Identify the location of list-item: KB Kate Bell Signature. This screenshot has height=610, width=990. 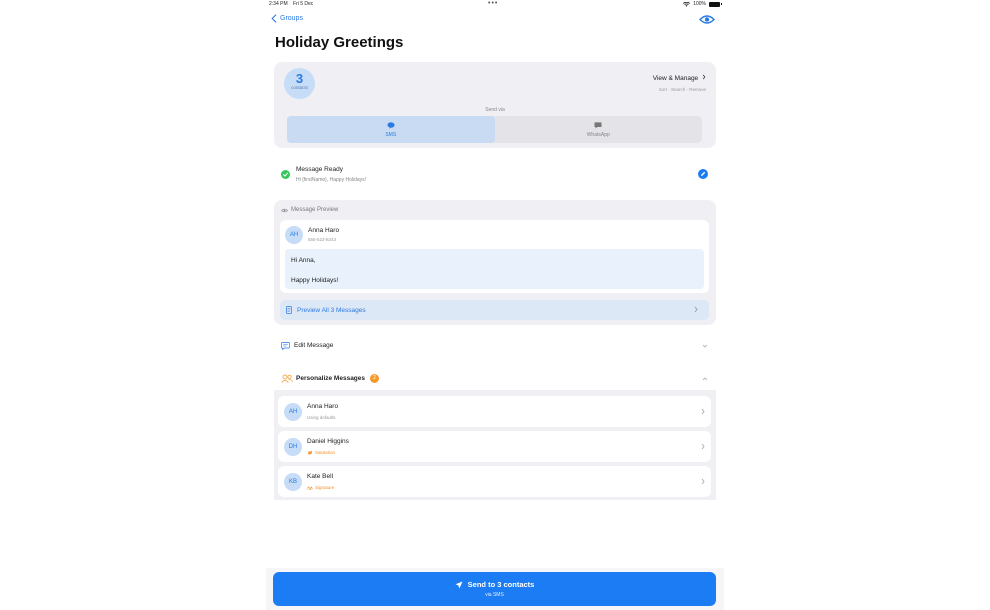
(494, 481).